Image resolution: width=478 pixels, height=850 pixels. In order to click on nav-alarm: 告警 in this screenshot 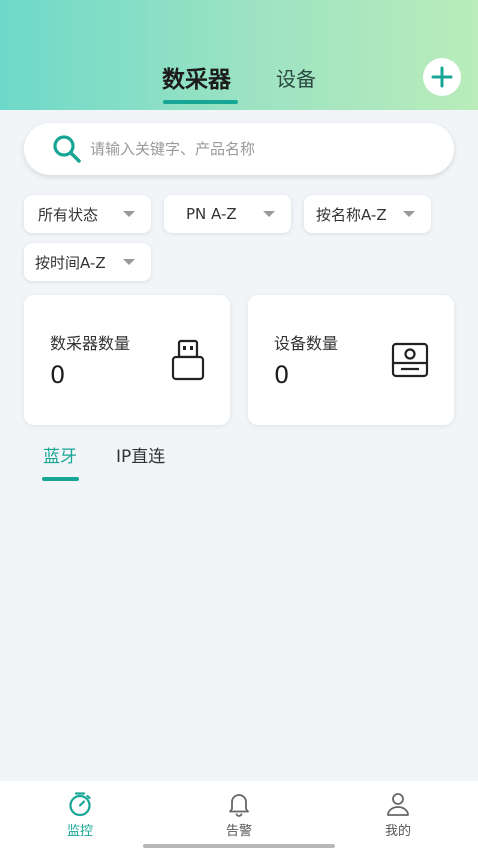, I will do `click(239, 817)`.